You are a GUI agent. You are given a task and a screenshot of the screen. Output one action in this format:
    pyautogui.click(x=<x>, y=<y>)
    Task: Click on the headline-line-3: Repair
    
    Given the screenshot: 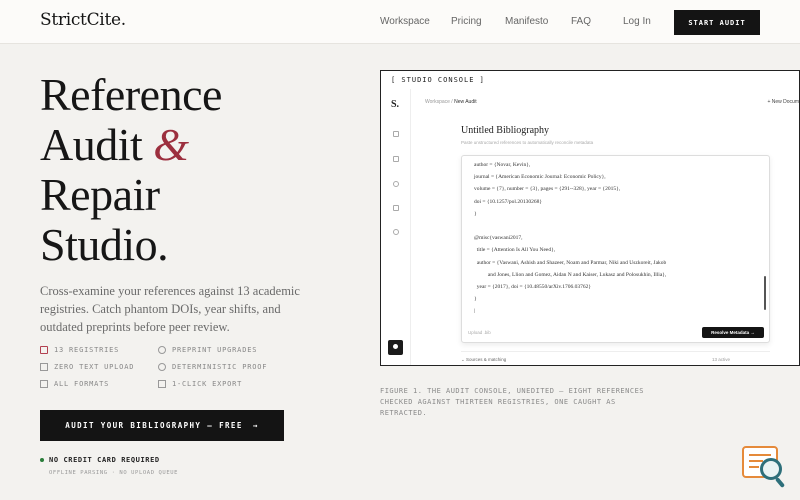 What is the action you would take?
    pyautogui.click(x=100, y=194)
    